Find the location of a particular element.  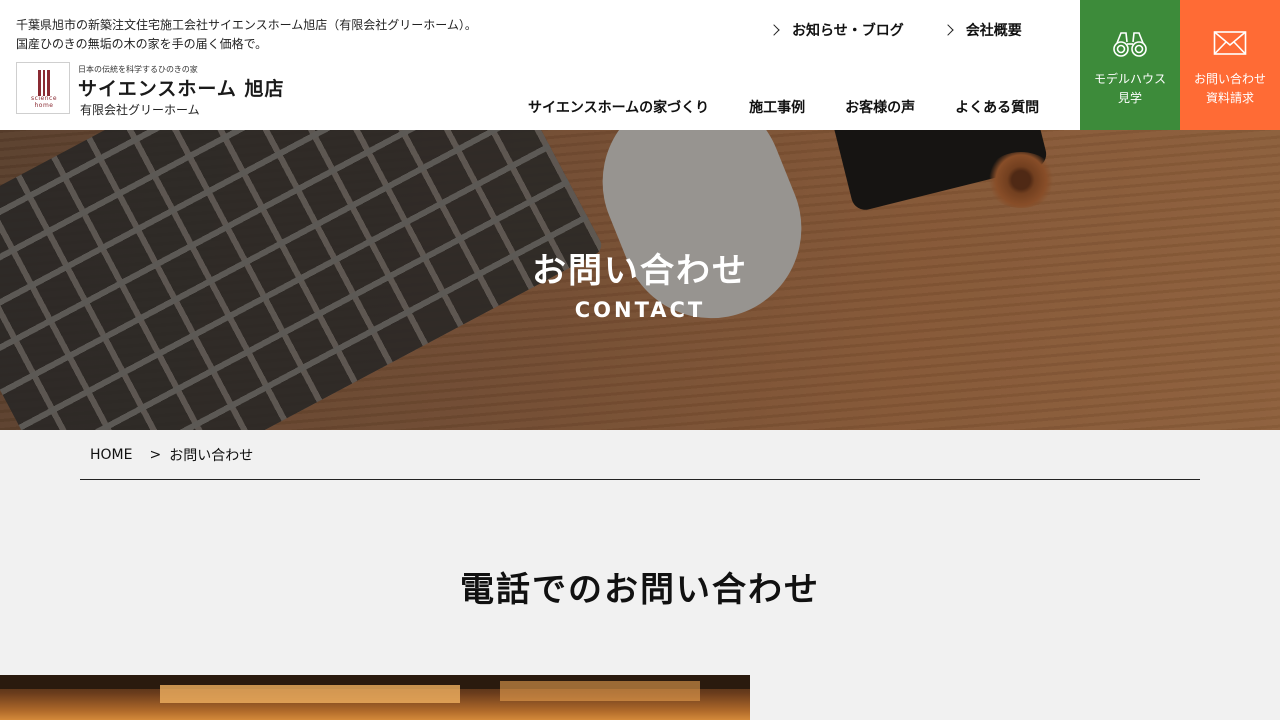

top-links: お知らせ・ブログ 会社概要 is located at coordinates (895, 30).